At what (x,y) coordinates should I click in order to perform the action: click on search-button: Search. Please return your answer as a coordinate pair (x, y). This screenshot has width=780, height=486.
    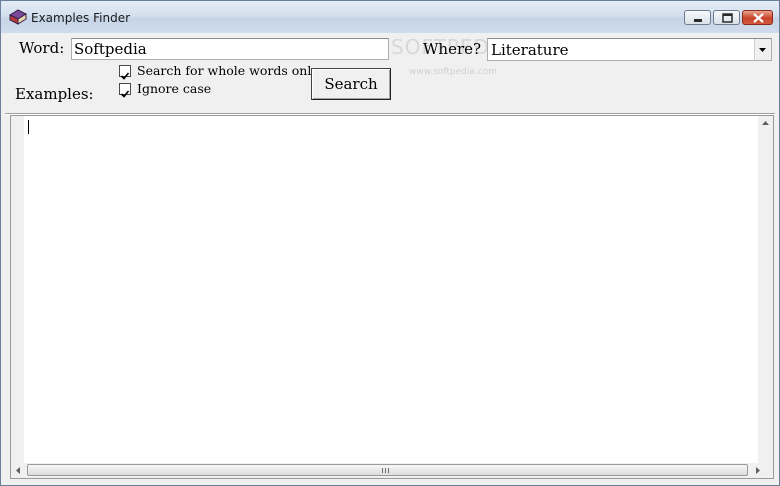
    Looking at the image, I should click on (351, 84).